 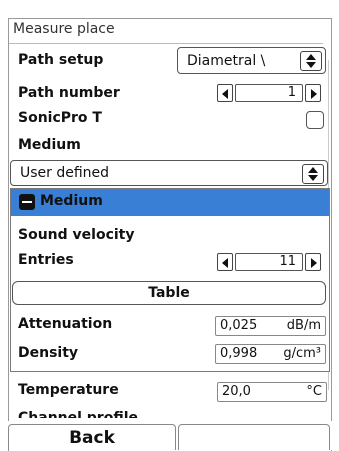 What do you see at coordinates (314, 391) in the screenshot?
I see `temperature-unit: °C` at bounding box center [314, 391].